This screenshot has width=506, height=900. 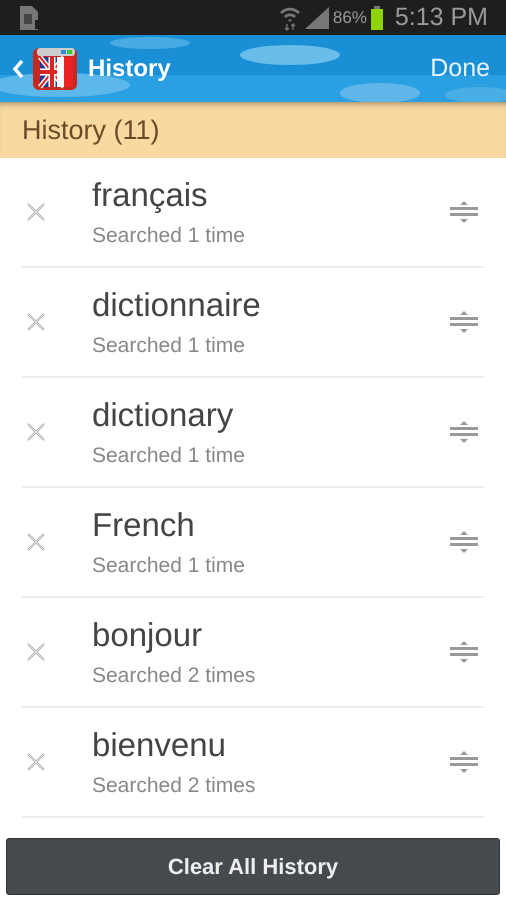 What do you see at coordinates (91, 130) in the screenshot?
I see `section-title: History (11)` at bounding box center [91, 130].